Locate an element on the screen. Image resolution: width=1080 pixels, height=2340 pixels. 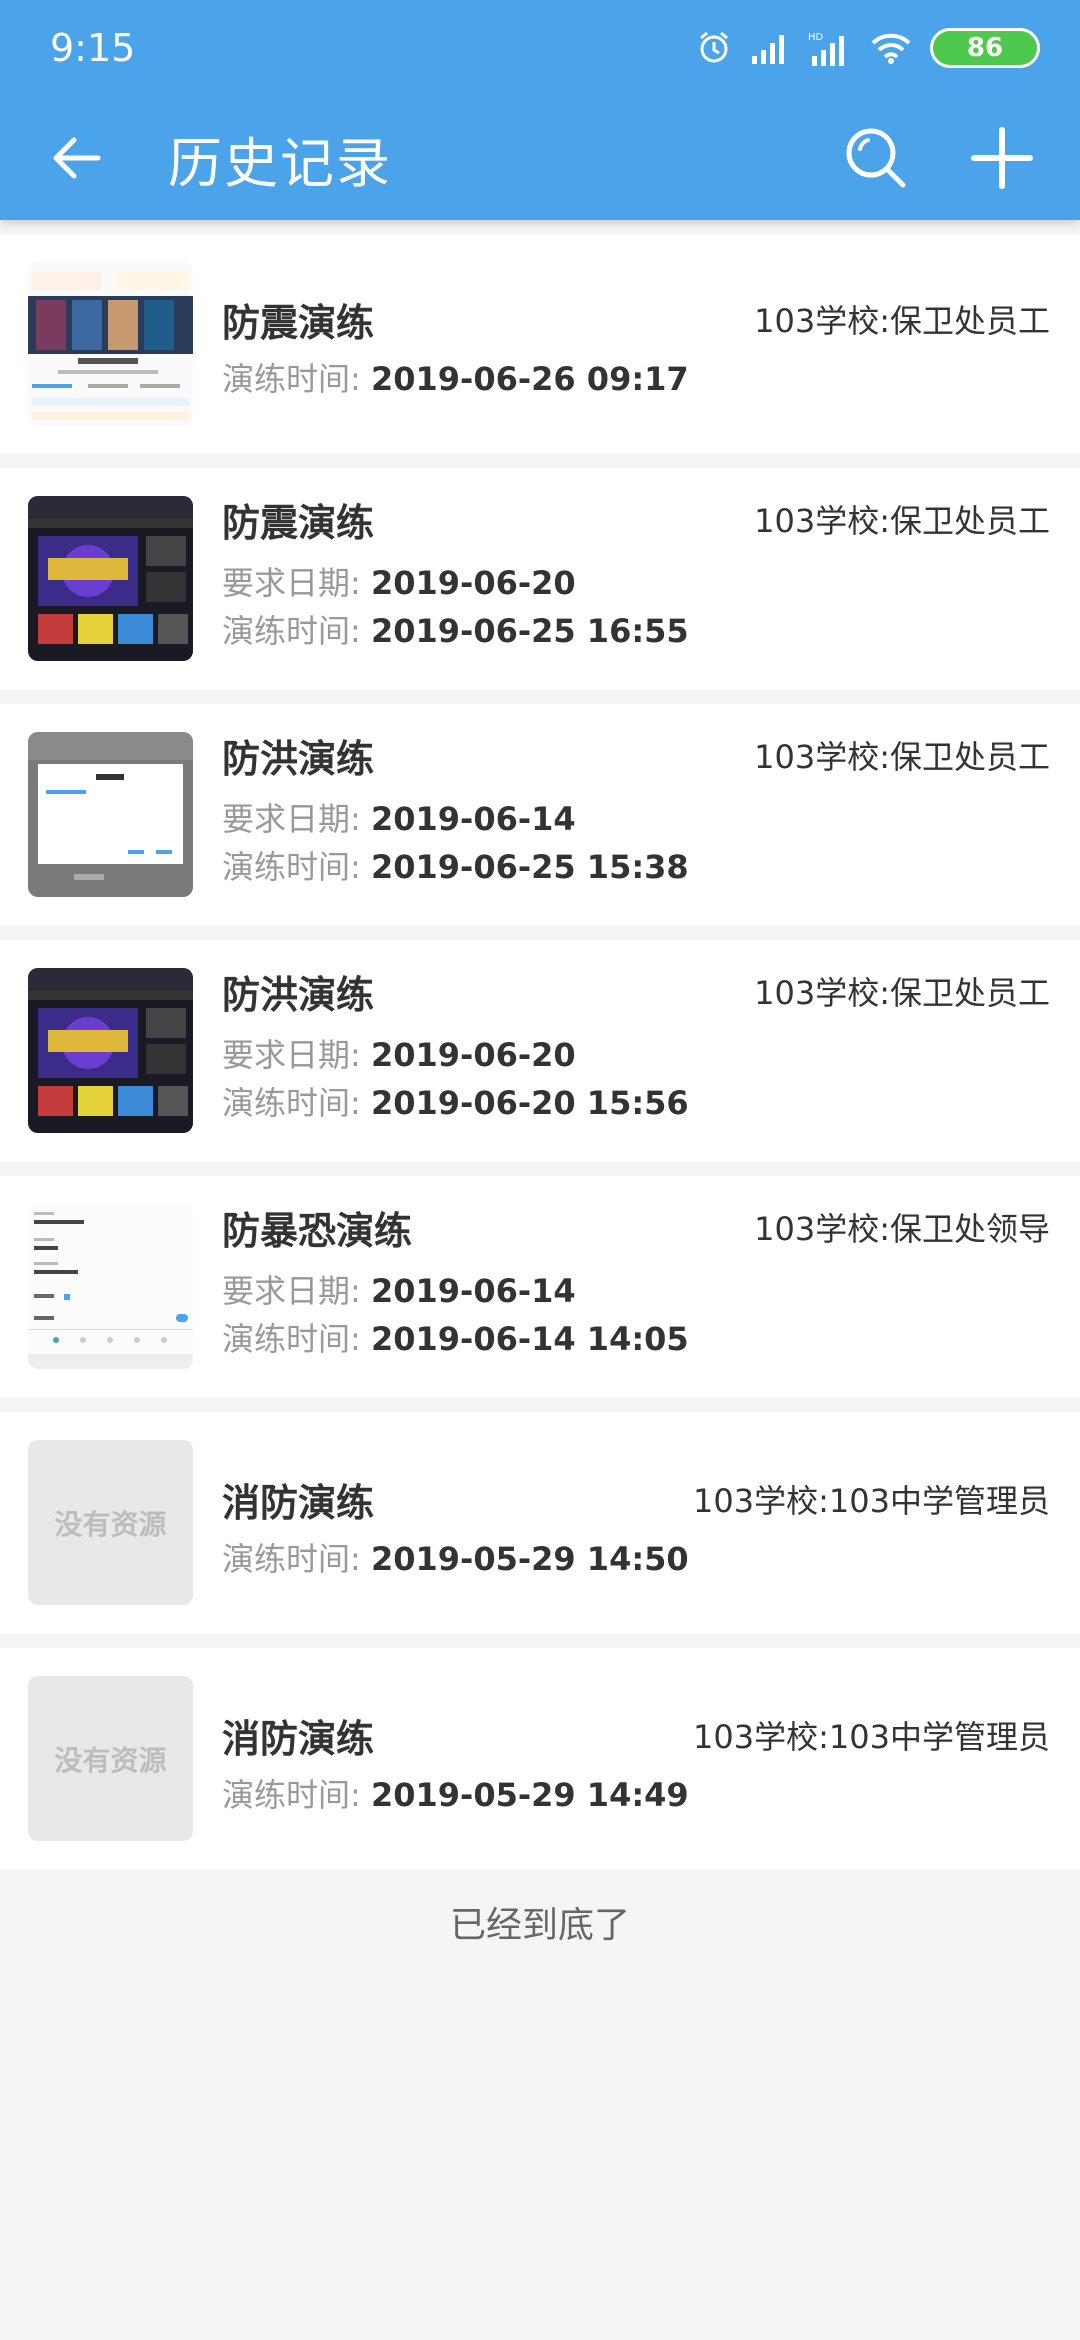
dialog-screenshot-thumbnail is located at coordinates (110, 814).